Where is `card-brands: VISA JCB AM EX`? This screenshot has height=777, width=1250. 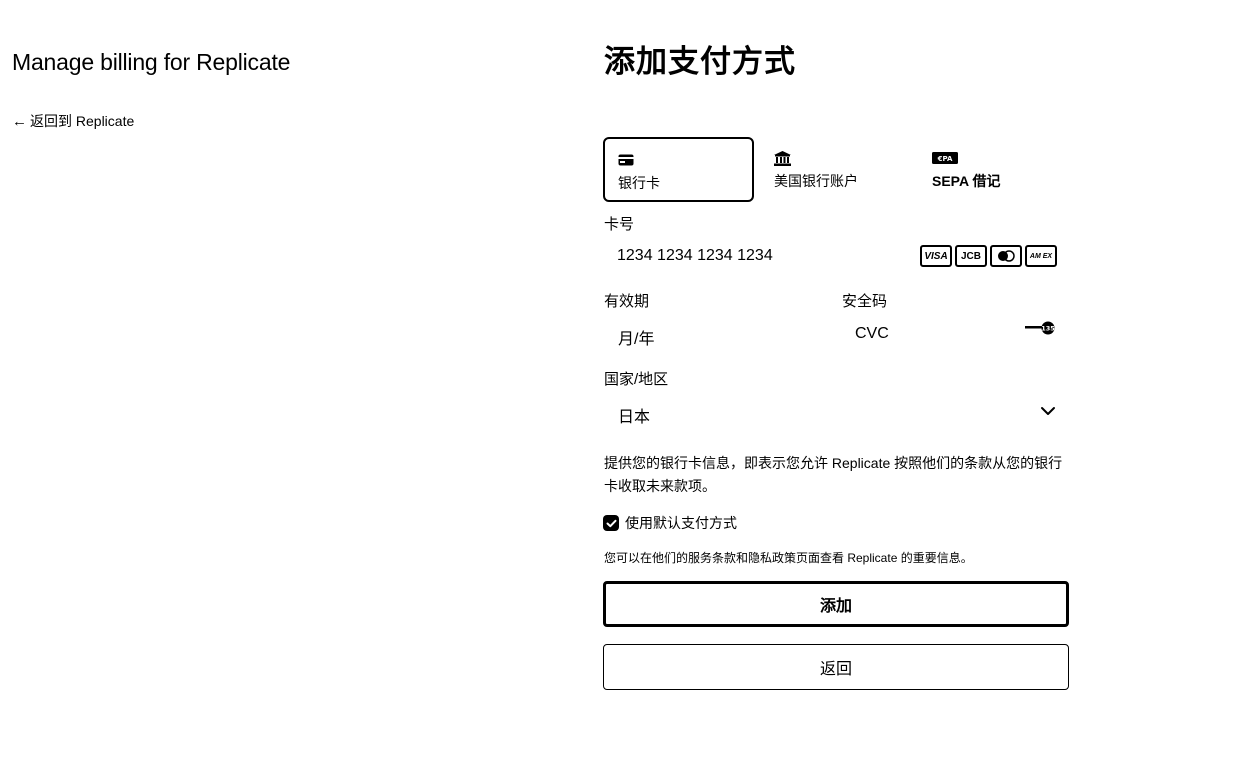 card-brands: VISA JCB AM EX is located at coordinates (988, 256).